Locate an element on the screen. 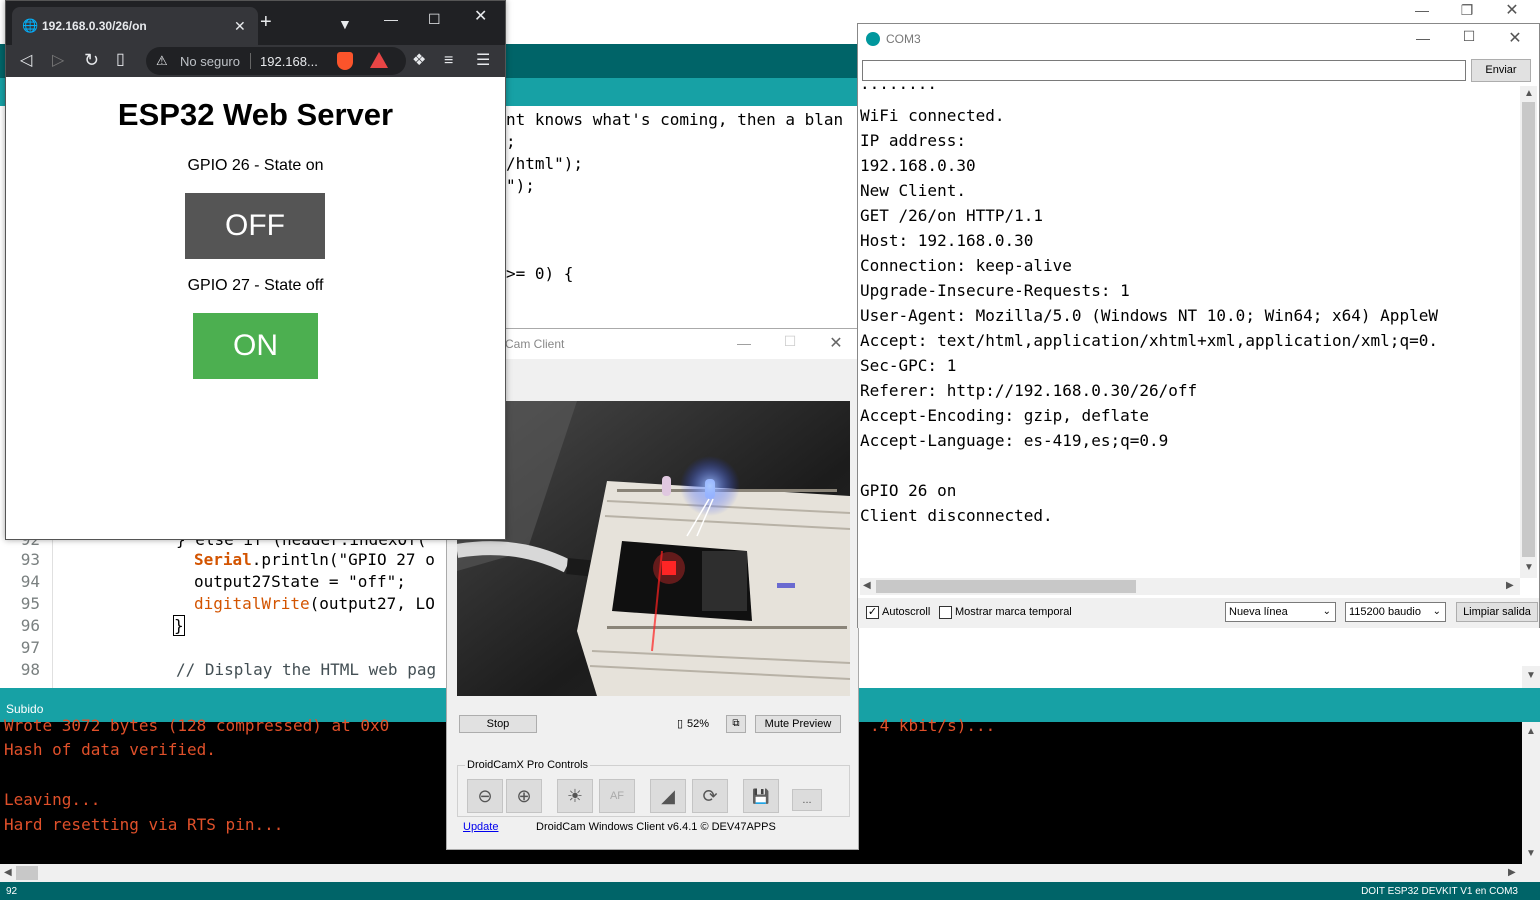 The width and height of the screenshot is (1540, 900). send-button: Enviar is located at coordinates (1501, 70).